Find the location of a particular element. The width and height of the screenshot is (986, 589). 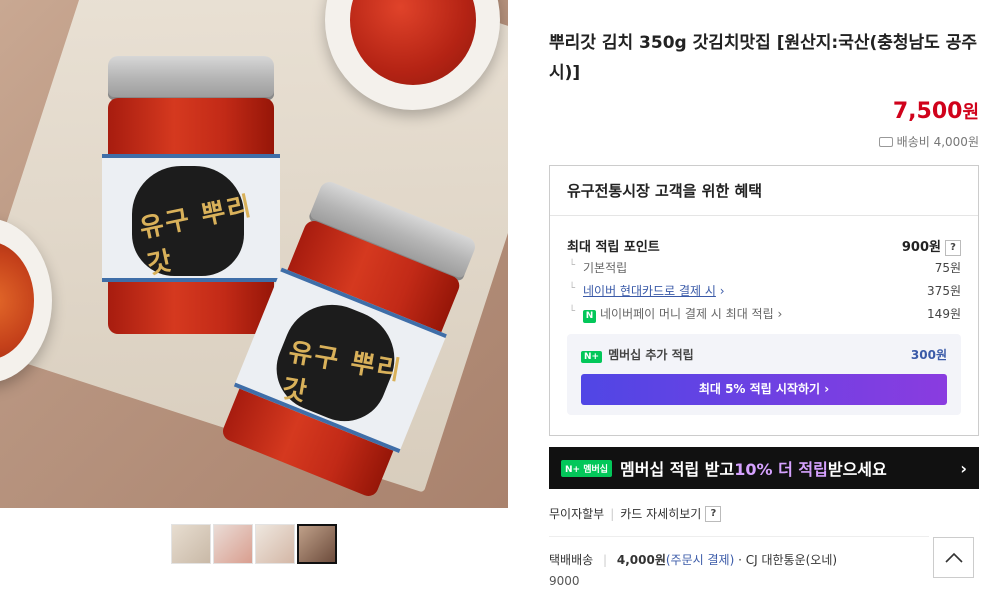

points-row-label: 기본적립 is located at coordinates (597, 267).